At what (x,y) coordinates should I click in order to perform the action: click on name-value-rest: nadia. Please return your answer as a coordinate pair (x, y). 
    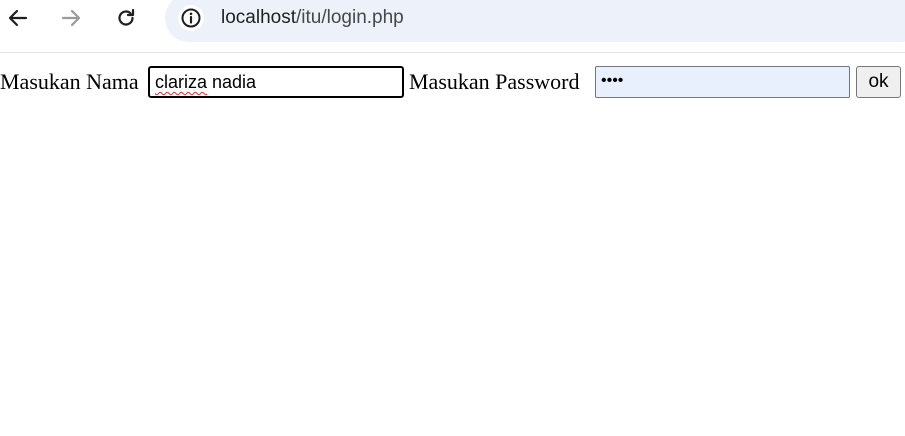
    Looking at the image, I should click on (232, 82).